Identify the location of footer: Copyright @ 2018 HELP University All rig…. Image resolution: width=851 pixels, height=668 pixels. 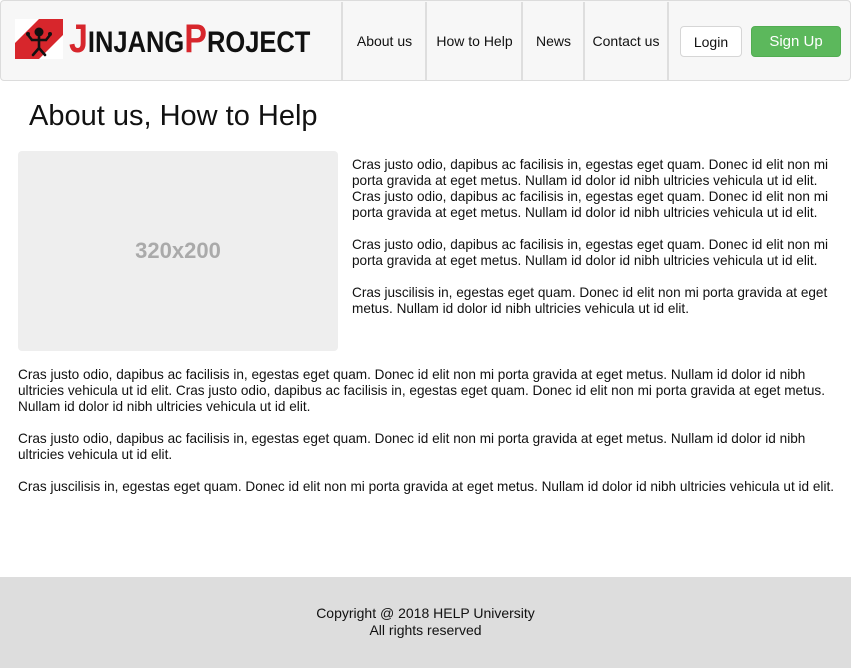
(425, 622).